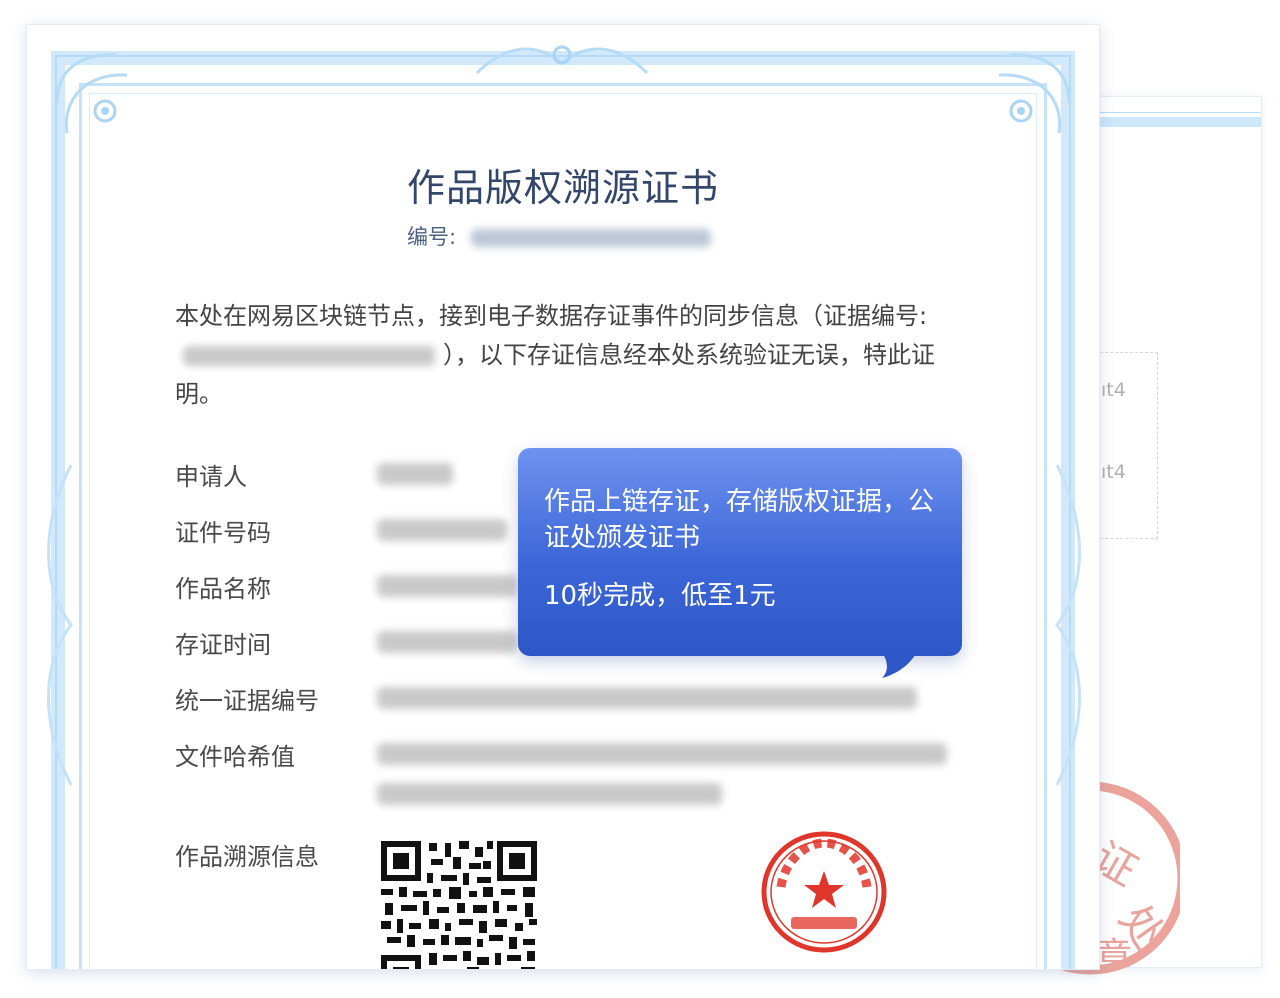  What do you see at coordinates (1113, 472) in the screenshot?
I see `back-certificate-value-2: ıt4` at bounding box center [1113, 472].